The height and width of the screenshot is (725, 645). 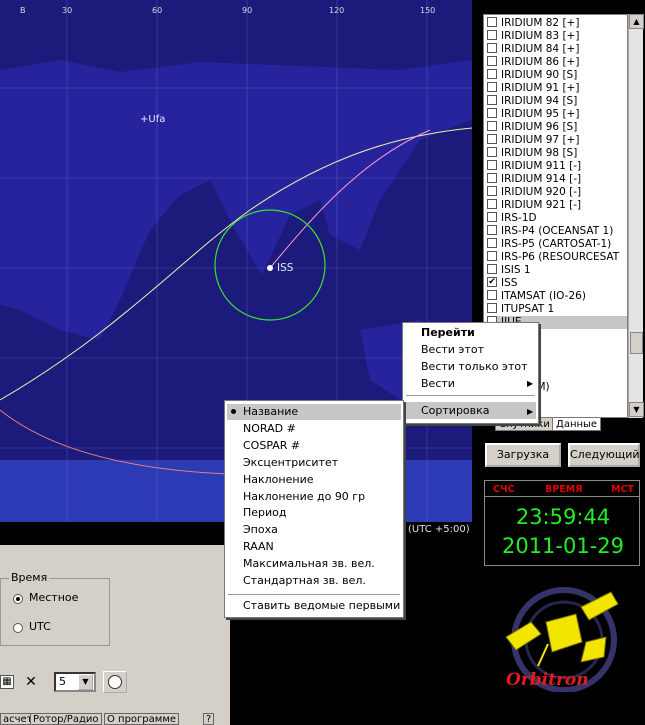 I want to click on satellite-list-item: IRS-P5 (CARTOSAT-1), so click(x=557, y=244).